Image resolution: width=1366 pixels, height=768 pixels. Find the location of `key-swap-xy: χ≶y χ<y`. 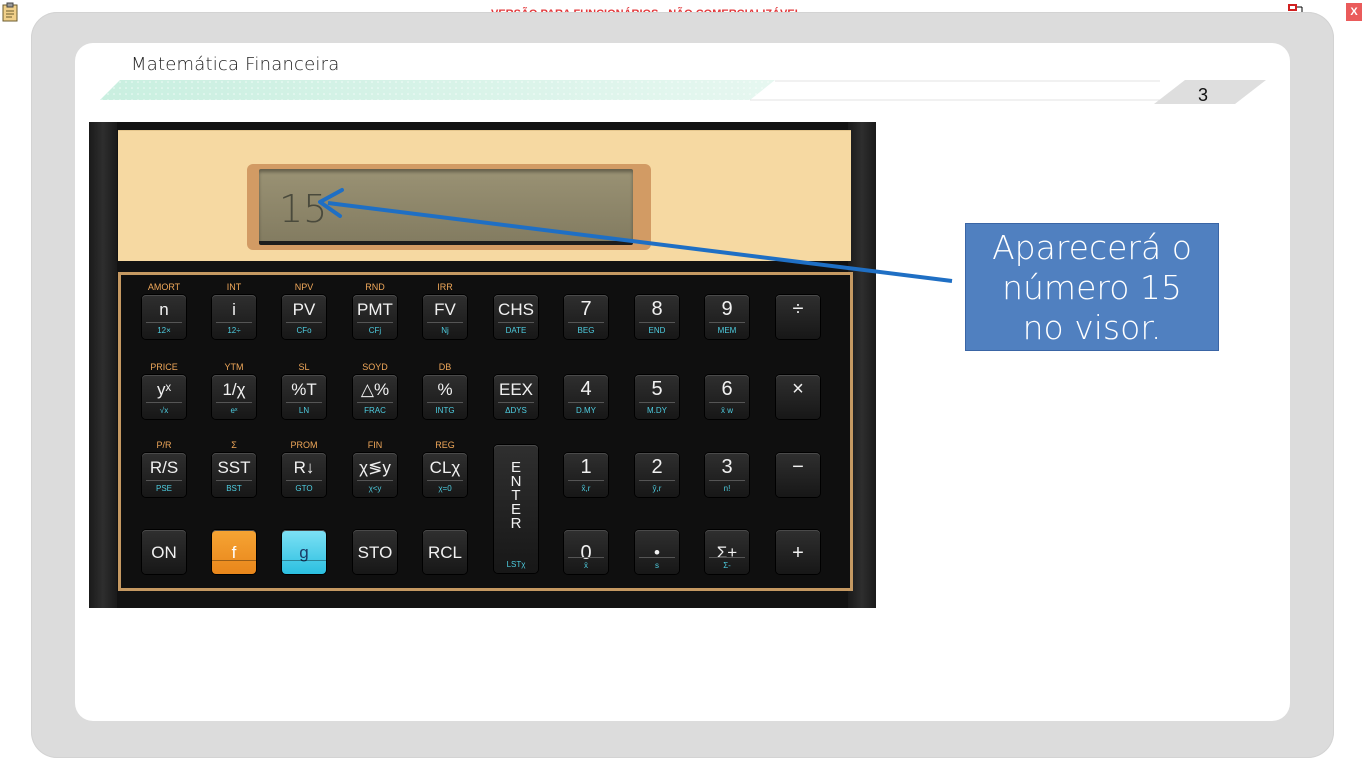

key-swap-xy: χ≶y χ<y is located at coordinates (375, 475).